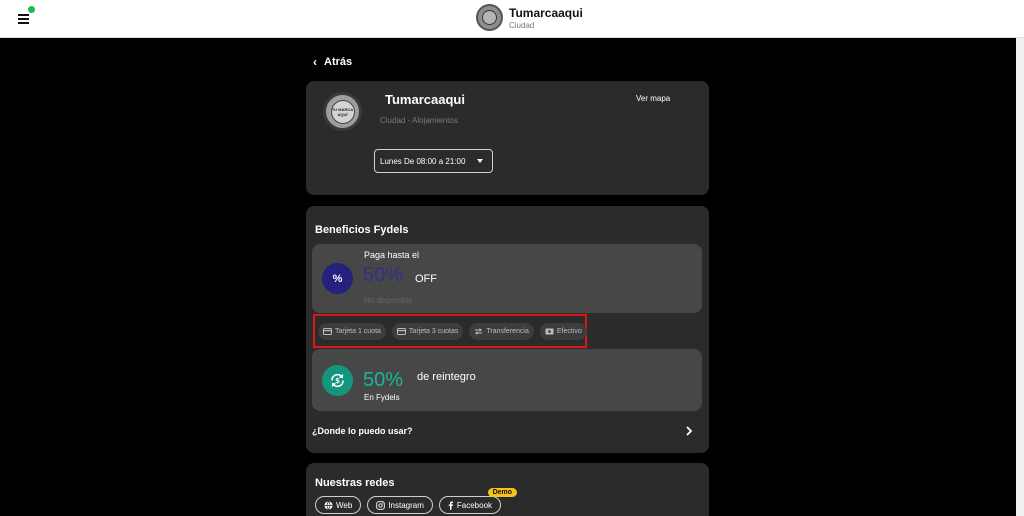 The width and height of the screenshot is (1024, 516). I want to click on payment-chip-label: Tarjeta 3 cuotas, so click(433, 331).